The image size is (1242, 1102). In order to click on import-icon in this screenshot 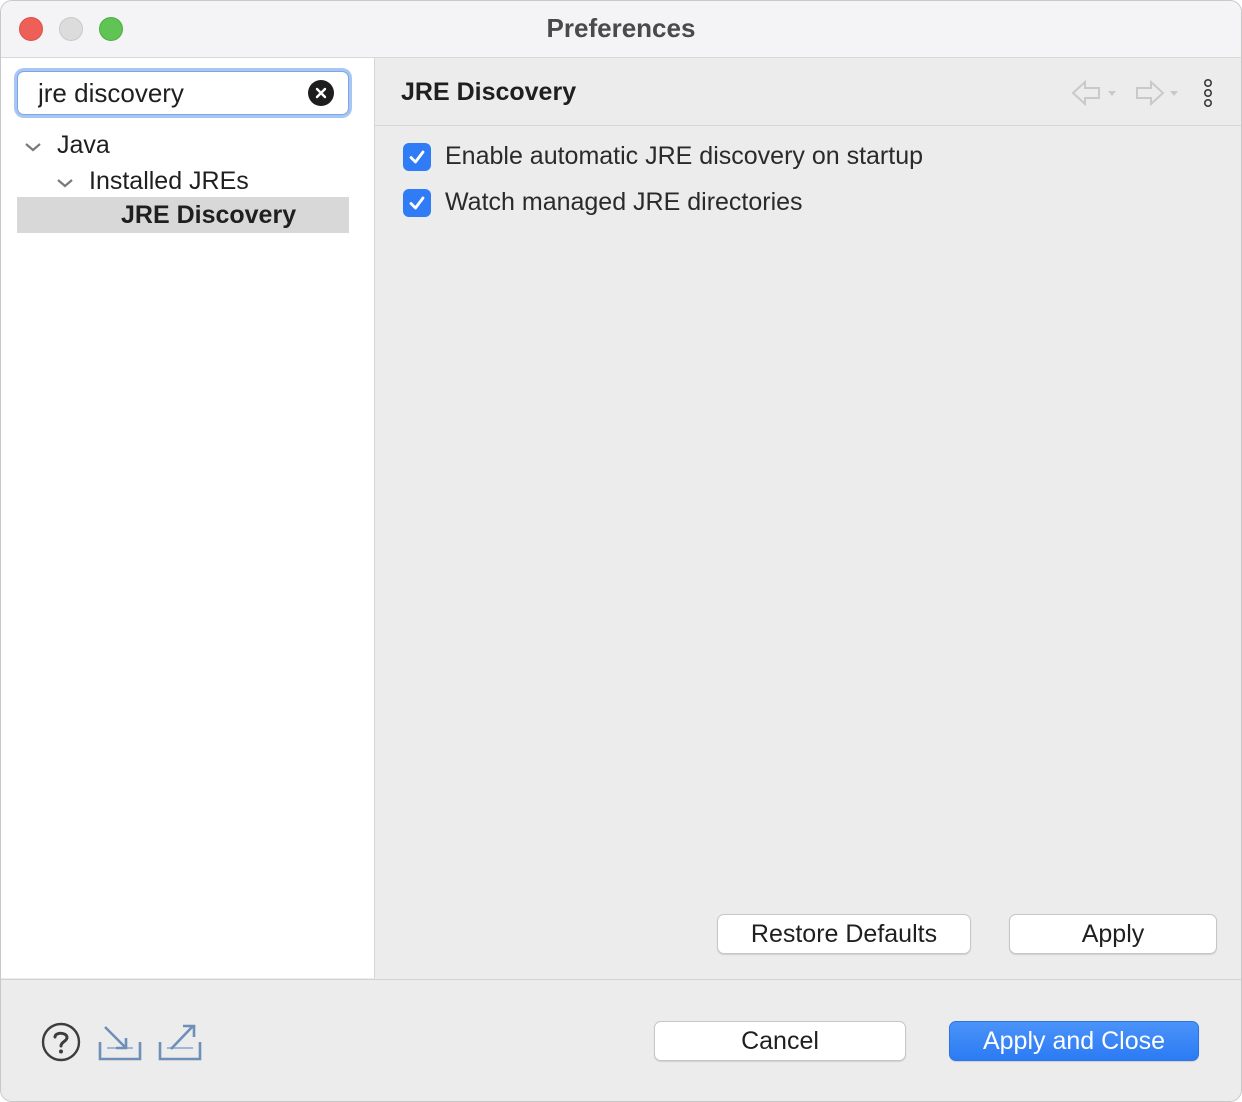, I will do `click(120, 1043)`.